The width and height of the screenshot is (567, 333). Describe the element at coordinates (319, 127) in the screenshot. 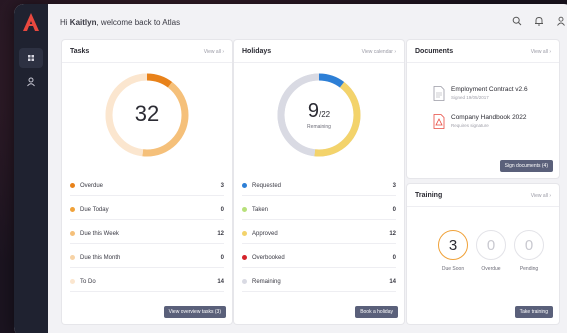

I see `holidays-caption: Remaining` at that location.